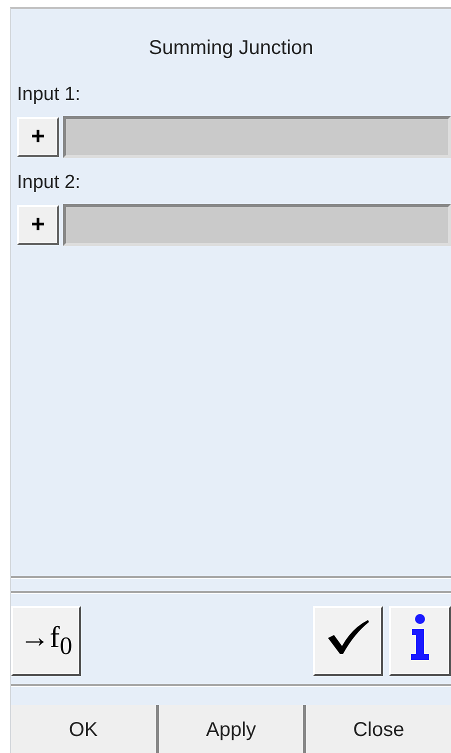 This screenshot has width=451, height=753. What do you see at coordinates (348, 637) in the screenshot?
I see `check-icon` at bounding box center [348, 637].